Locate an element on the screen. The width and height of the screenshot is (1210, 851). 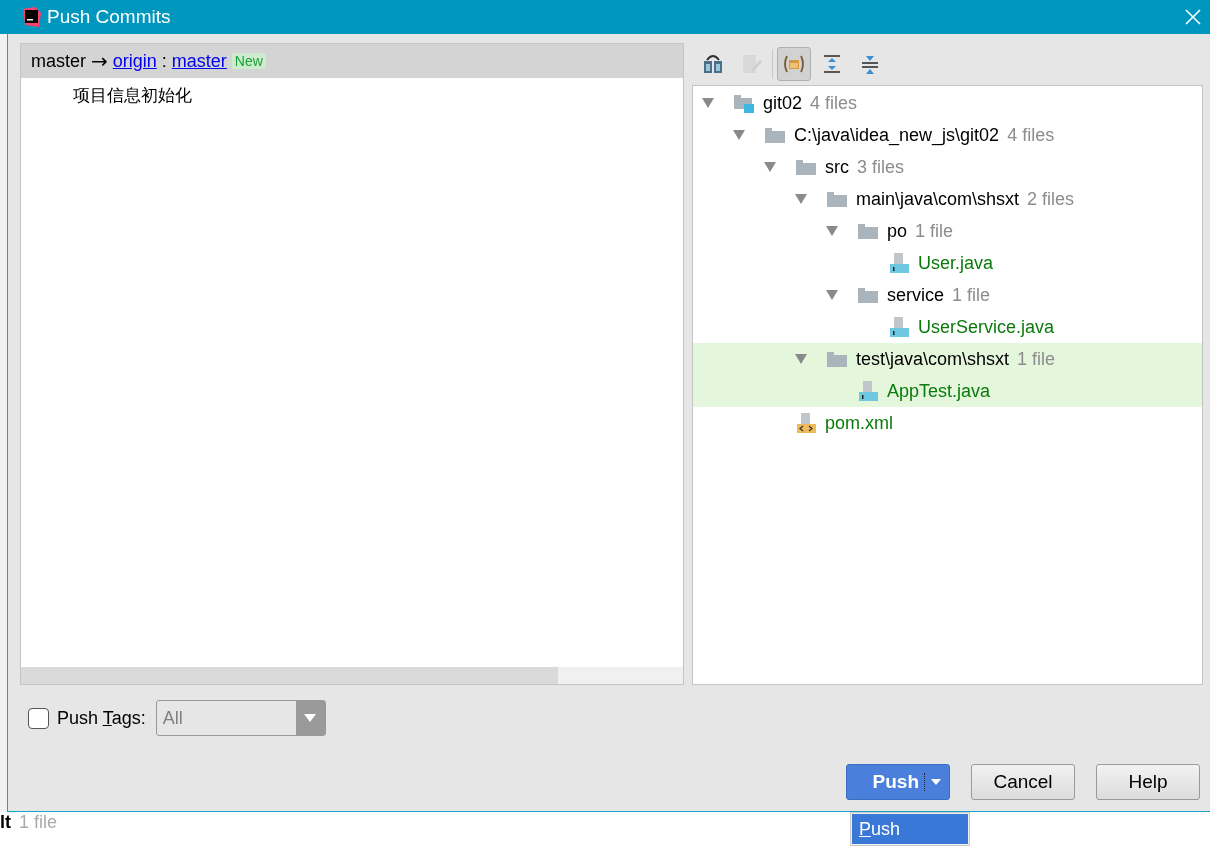
tree-row: pom.xml is located at coordinates (947, 423).